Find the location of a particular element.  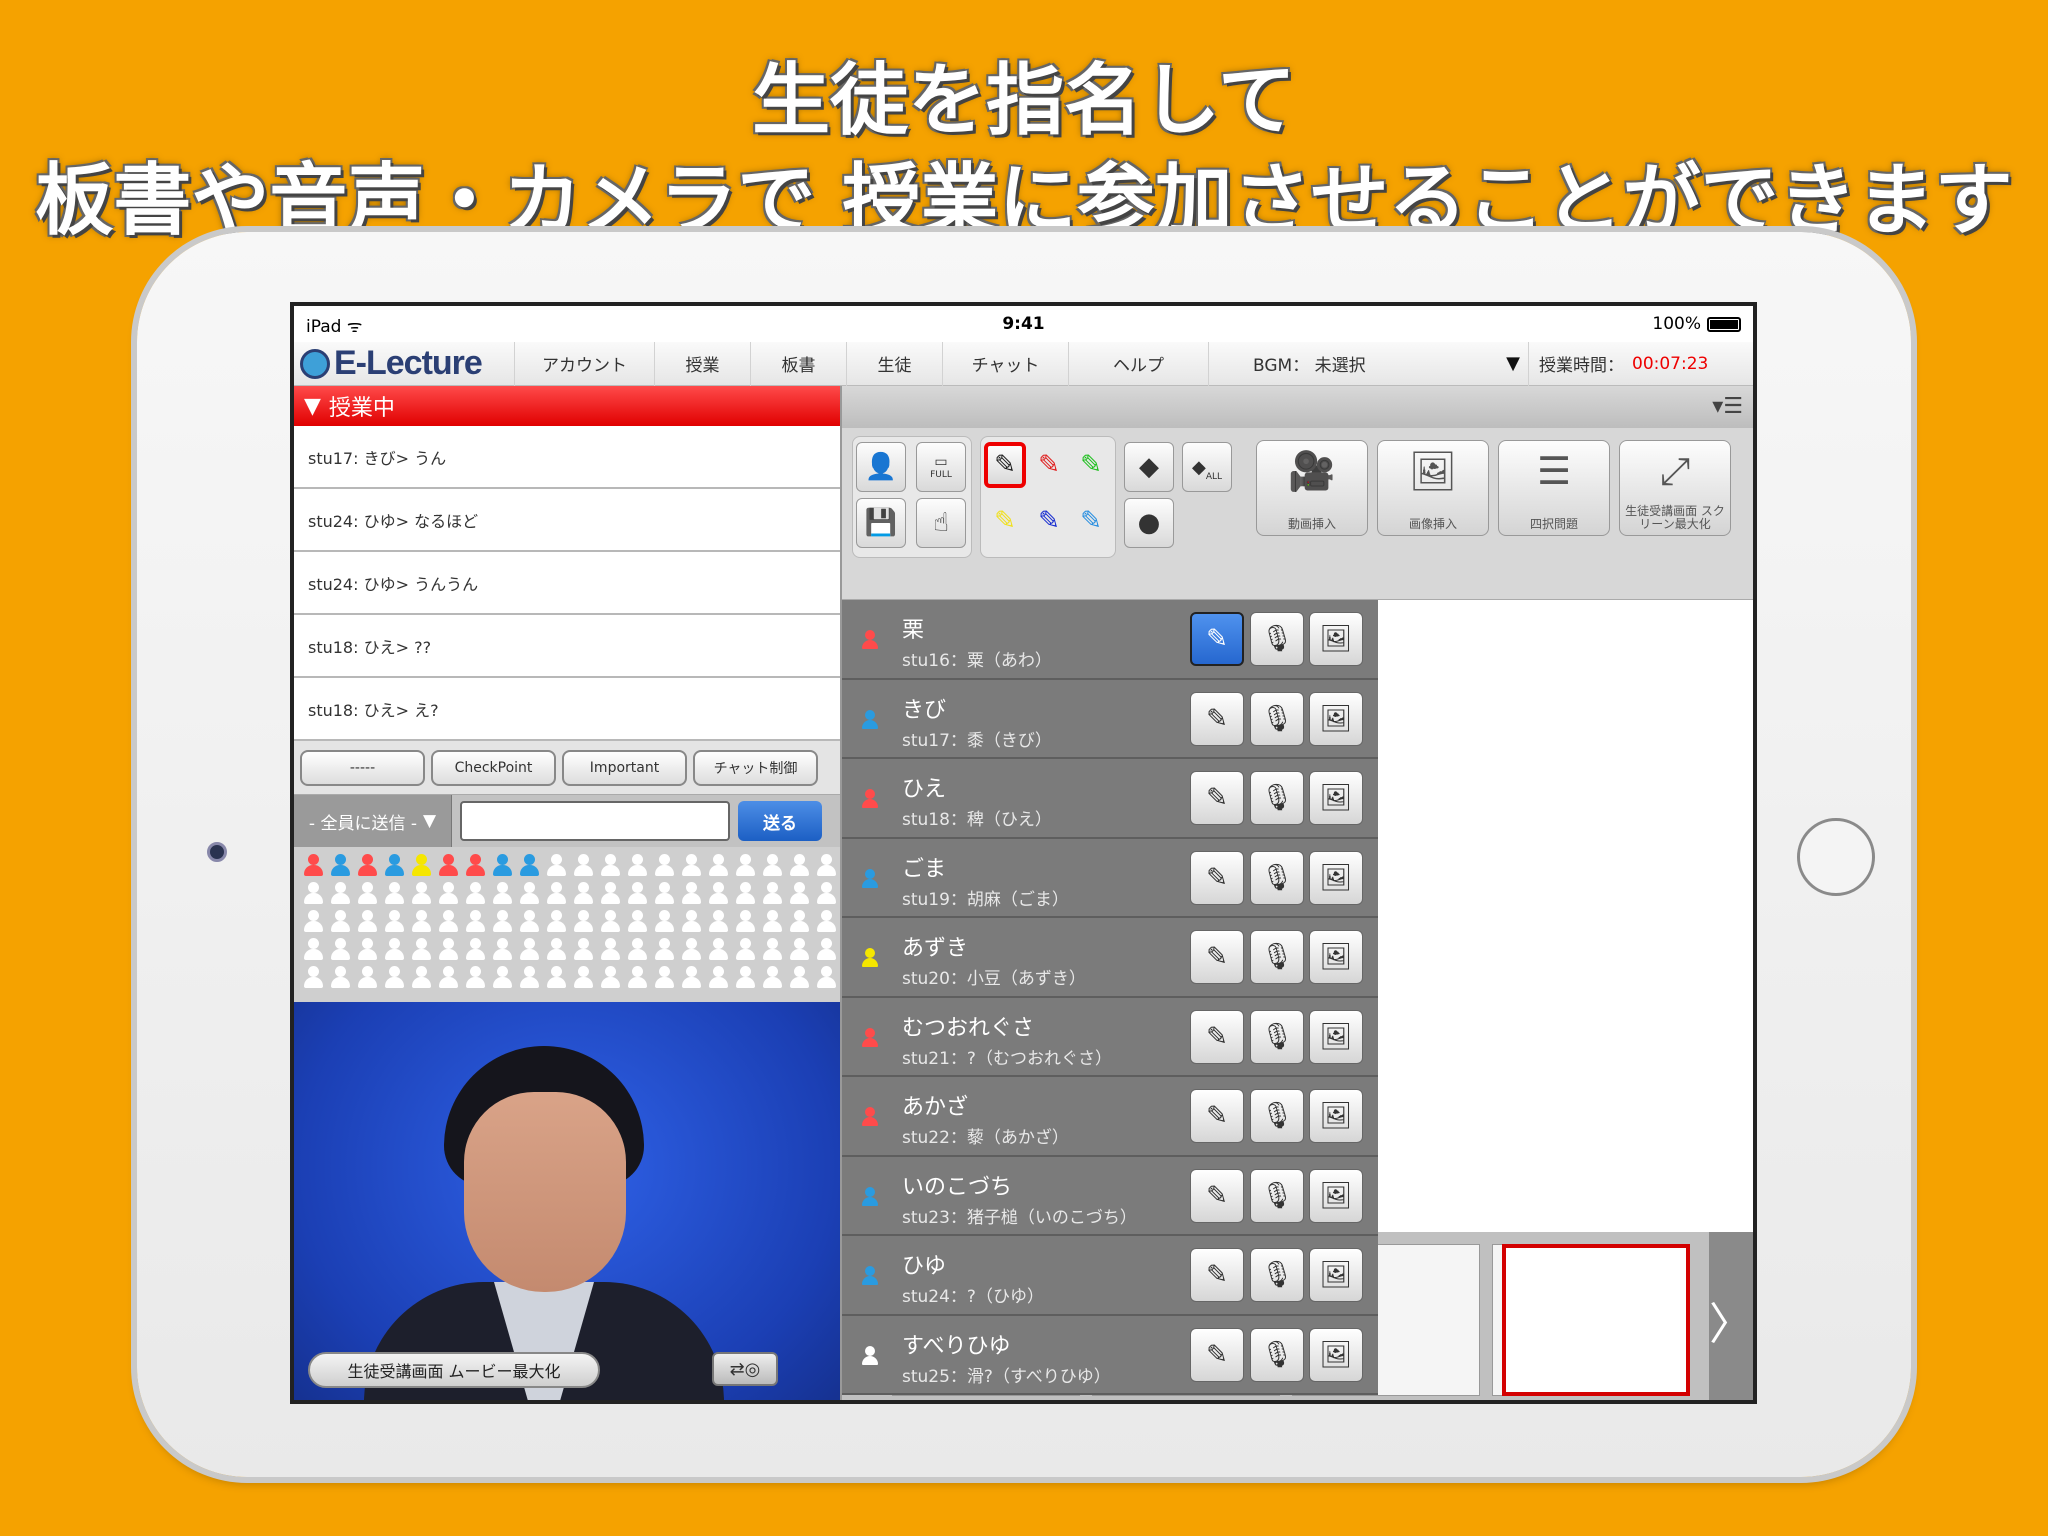

send-target-select: - 全員に送信 - ▼ is located at coordinates (373, 821).